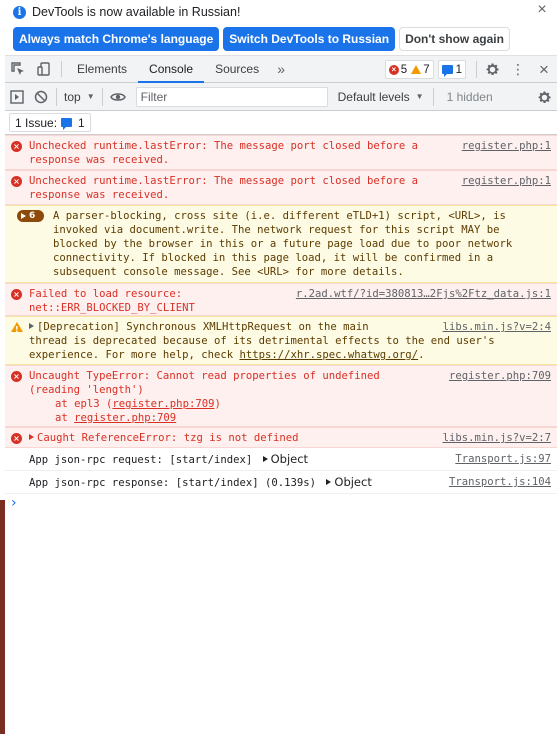 The height and width of the screenshot is (734, 557). Describe the element at coordinates (41, 97) in the screenshot. I see `clear-console-icon` at that location.